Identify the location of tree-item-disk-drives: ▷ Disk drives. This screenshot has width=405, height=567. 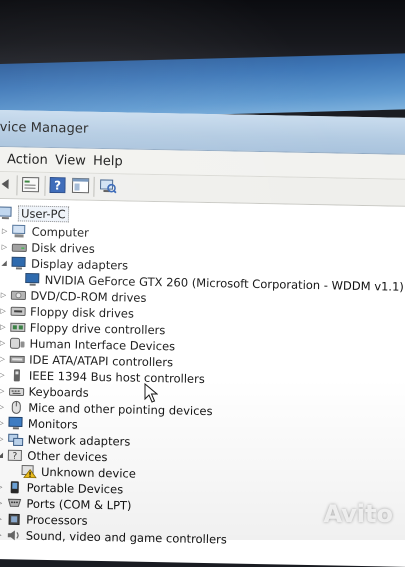
(47, 248).